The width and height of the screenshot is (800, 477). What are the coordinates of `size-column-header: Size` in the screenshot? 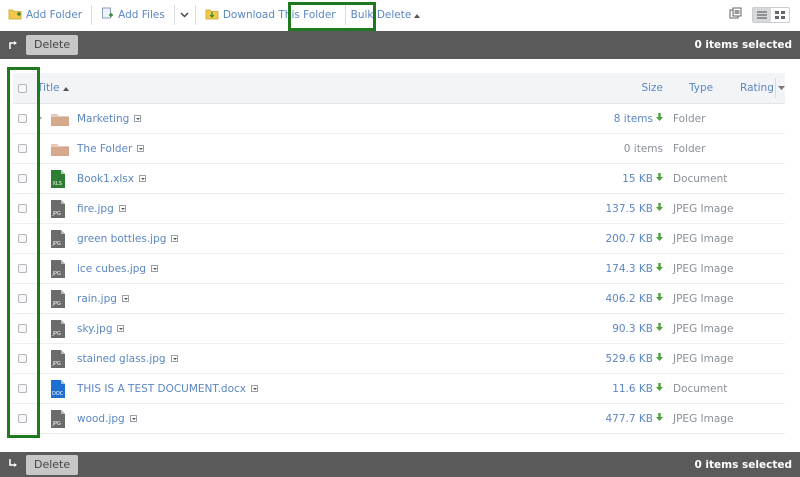 It's located at (618, 88).